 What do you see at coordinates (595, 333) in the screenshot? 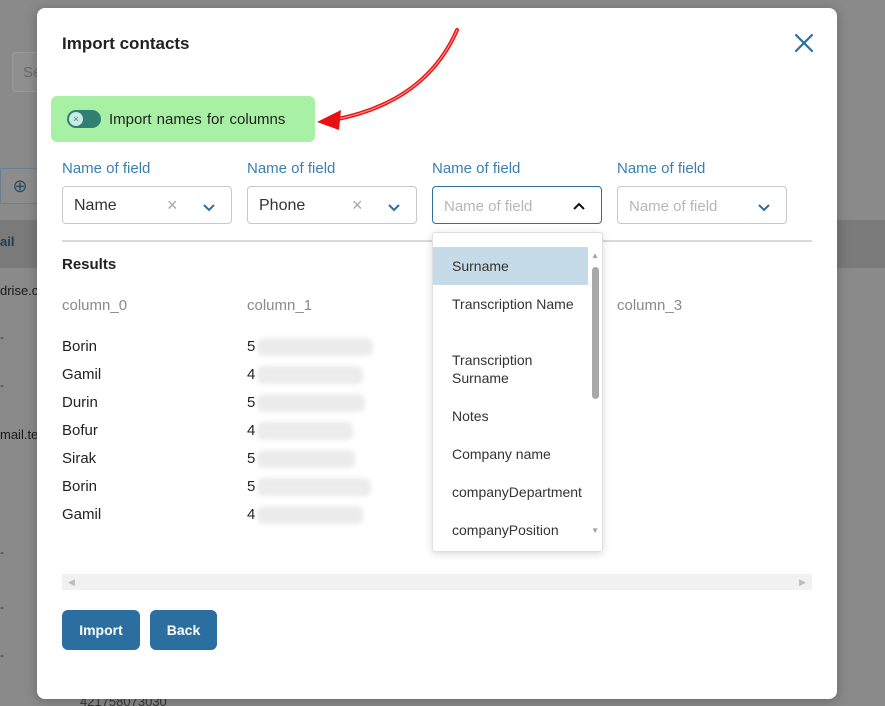
I see `dropdown-scroll-thumb` at bounding box center [595, 333].